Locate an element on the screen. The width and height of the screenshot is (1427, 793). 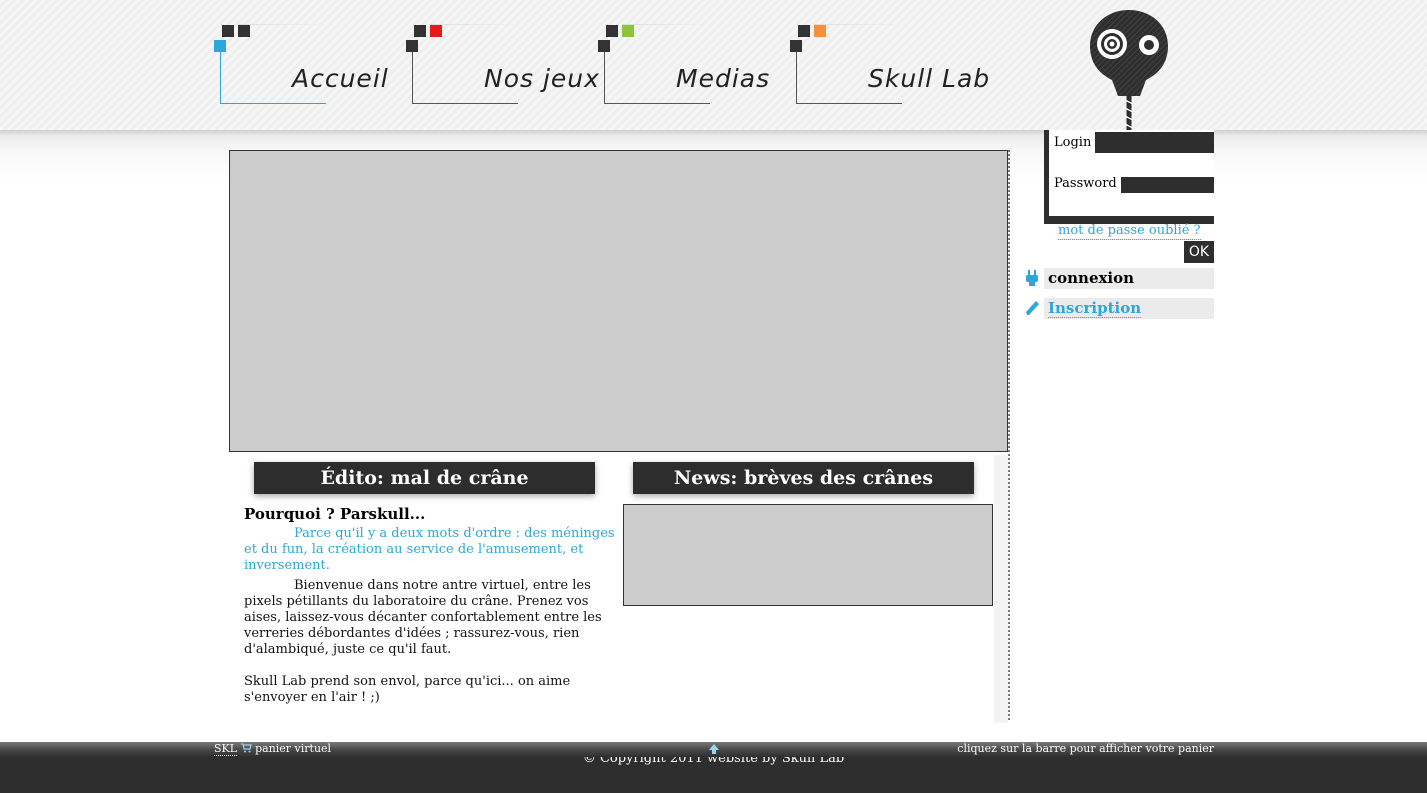
nav-item-skull-lab: Skull Lab is located at coordinates (889, 65).